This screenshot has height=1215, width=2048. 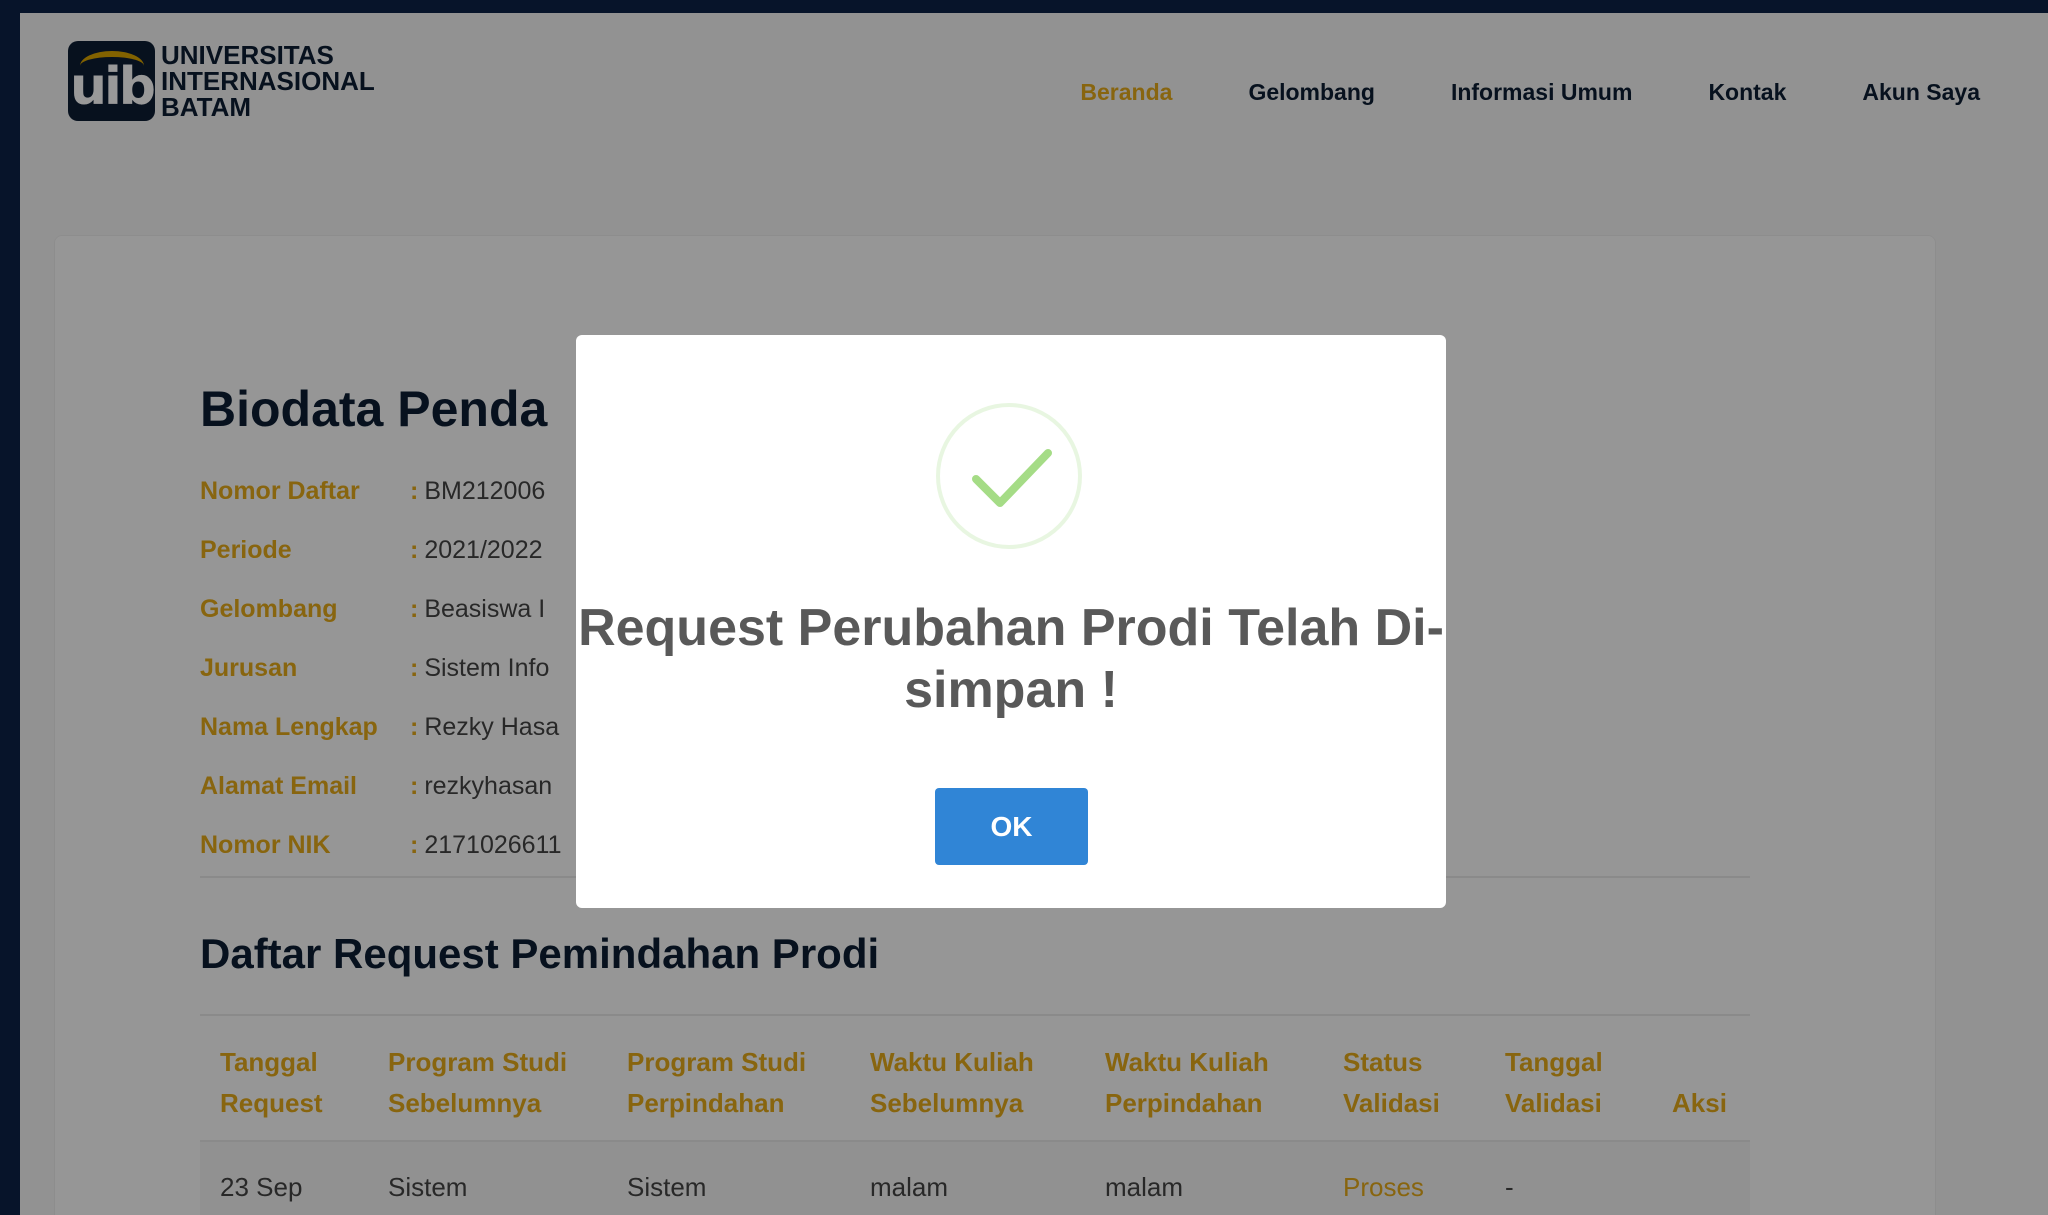 I want to click on ok-button: OK, so click(x=1011, y=826).